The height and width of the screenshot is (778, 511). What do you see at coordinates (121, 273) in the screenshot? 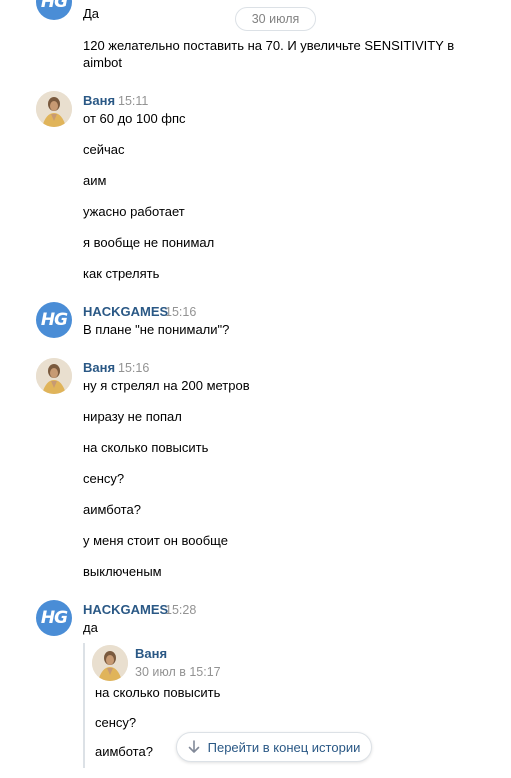
I see `message-text: как стрелять` at bounding box center [121, 273].